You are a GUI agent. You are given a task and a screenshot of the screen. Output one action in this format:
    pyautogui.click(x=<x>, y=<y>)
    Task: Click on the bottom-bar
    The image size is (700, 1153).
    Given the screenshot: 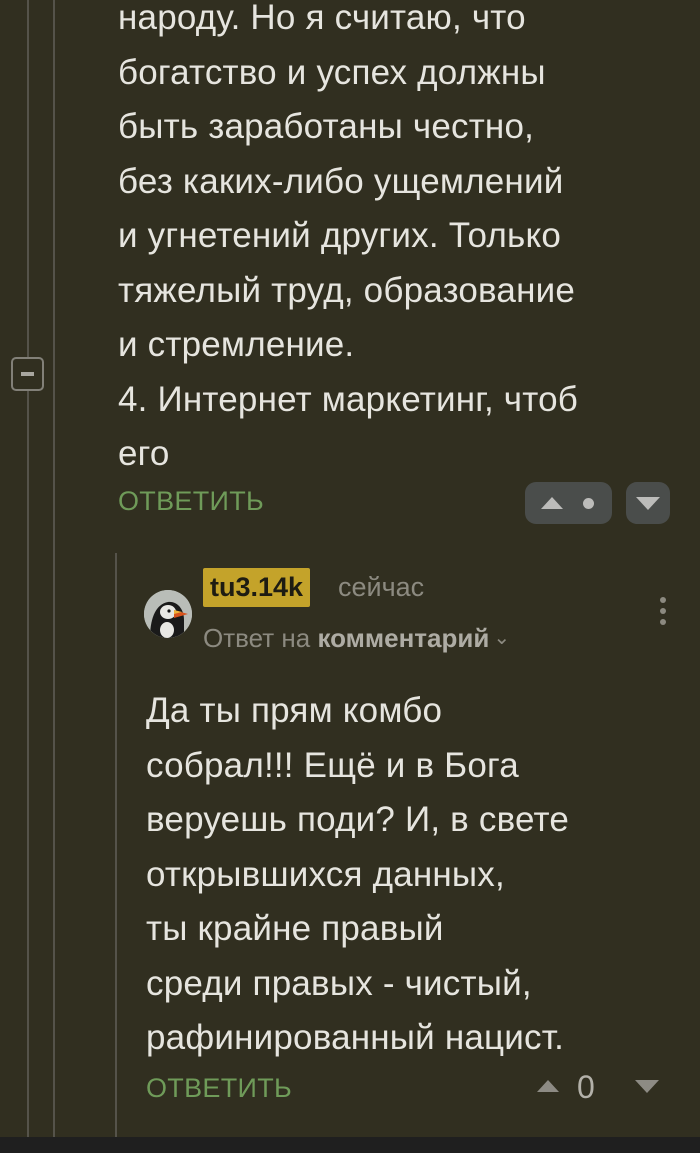 What is the action you would take?
    pyautogui.click(x=350, y=1145)
    